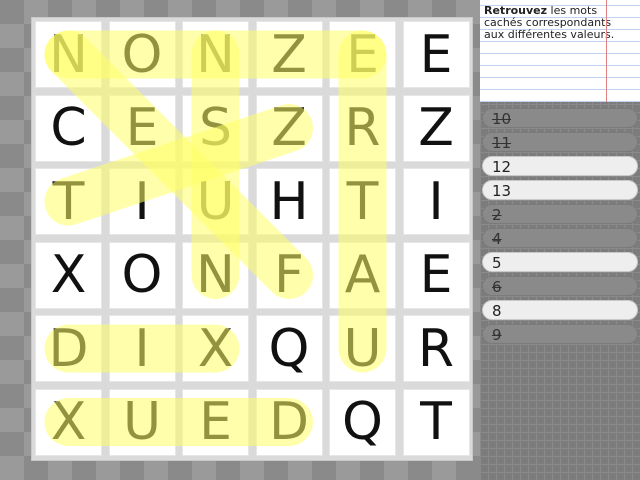 Image resolution: width=640 pixels, height=480 pixels. Describe the element at coordinates (560, 190) in the screenshot. I see `value-item: 13` at that location.